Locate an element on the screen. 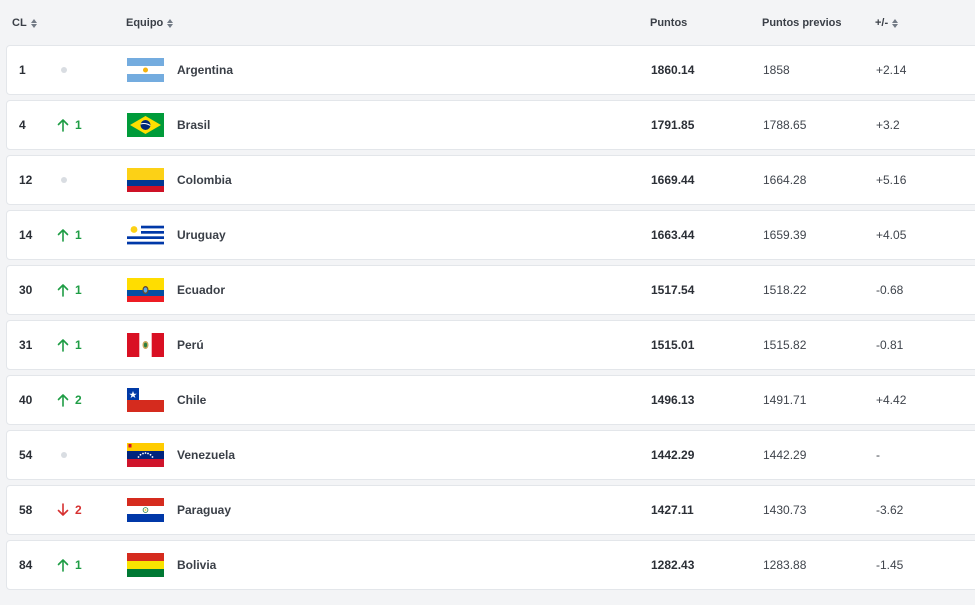 This screenshot has height=605, width=975. header-points: Puntos is located at coordinates (668, 23).